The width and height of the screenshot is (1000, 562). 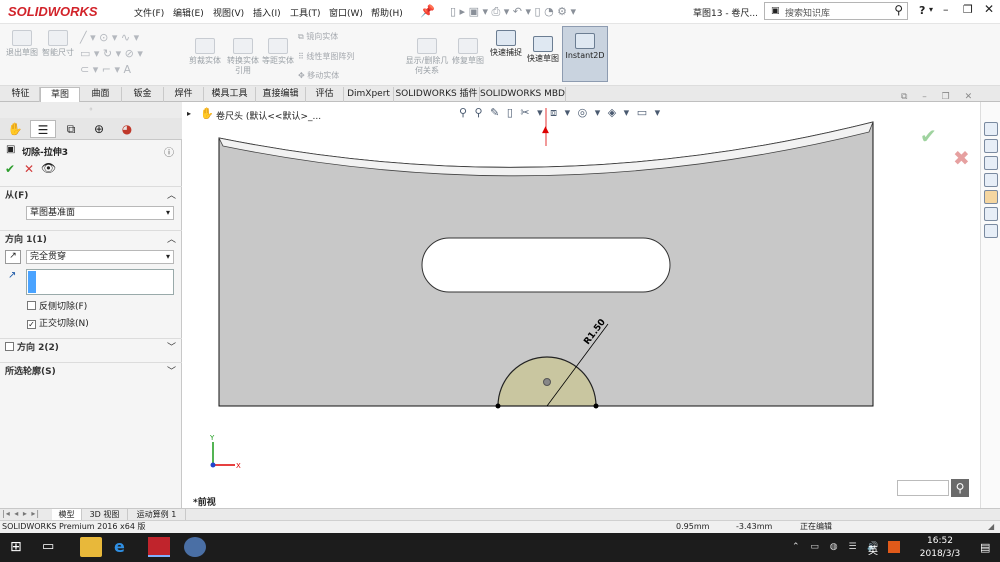 What do you see at coordinates (57, 307) in the screenshot?
I see `flip-side-checkbox: 反侧切除(F)` at bounding box center [57, 307].